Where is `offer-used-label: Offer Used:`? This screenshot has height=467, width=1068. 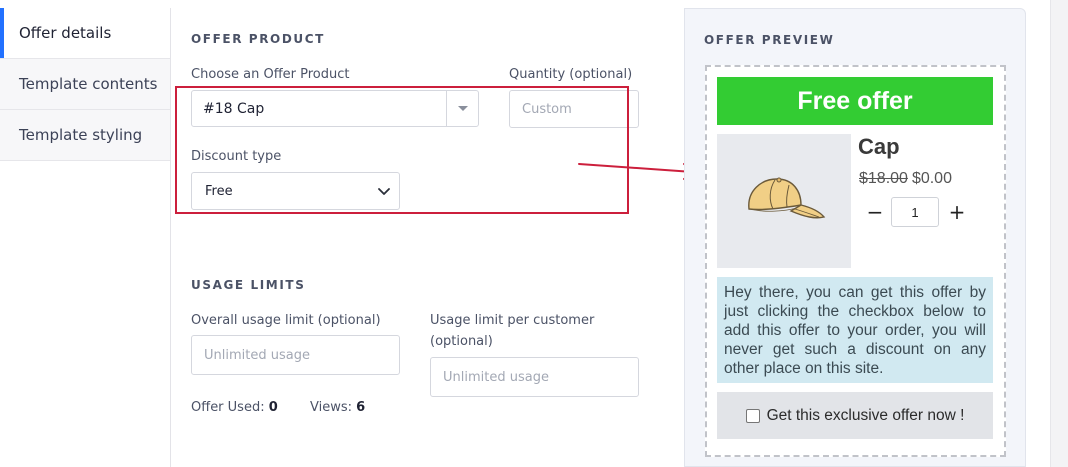 offer-used-label: Offer Used: is located at coordinates (228, 407).